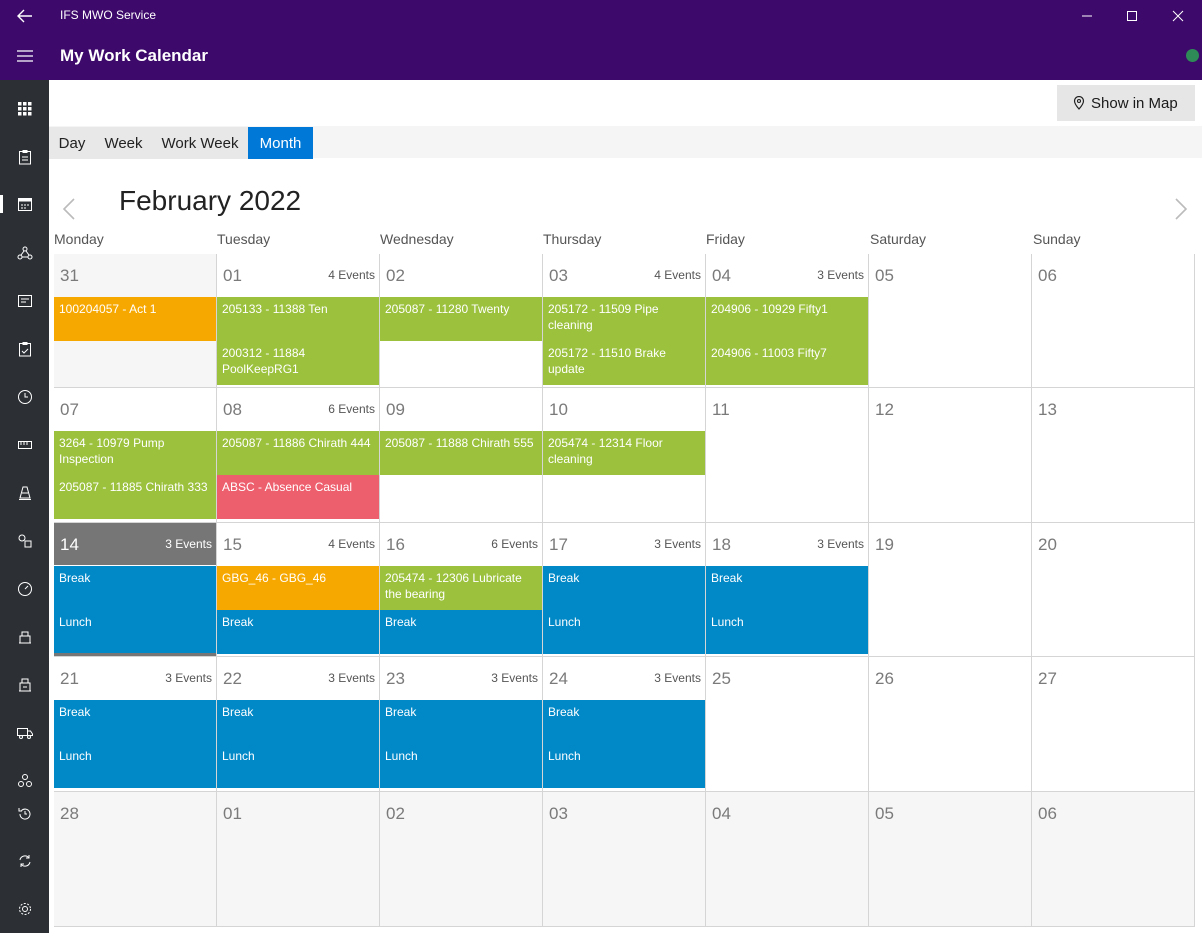 Image resolution: width=1202 pixels, height=933 pixels. Describe the element at coordinates (24, 204) in the screenshot. I see `sidebar-item-calendar` at that location.